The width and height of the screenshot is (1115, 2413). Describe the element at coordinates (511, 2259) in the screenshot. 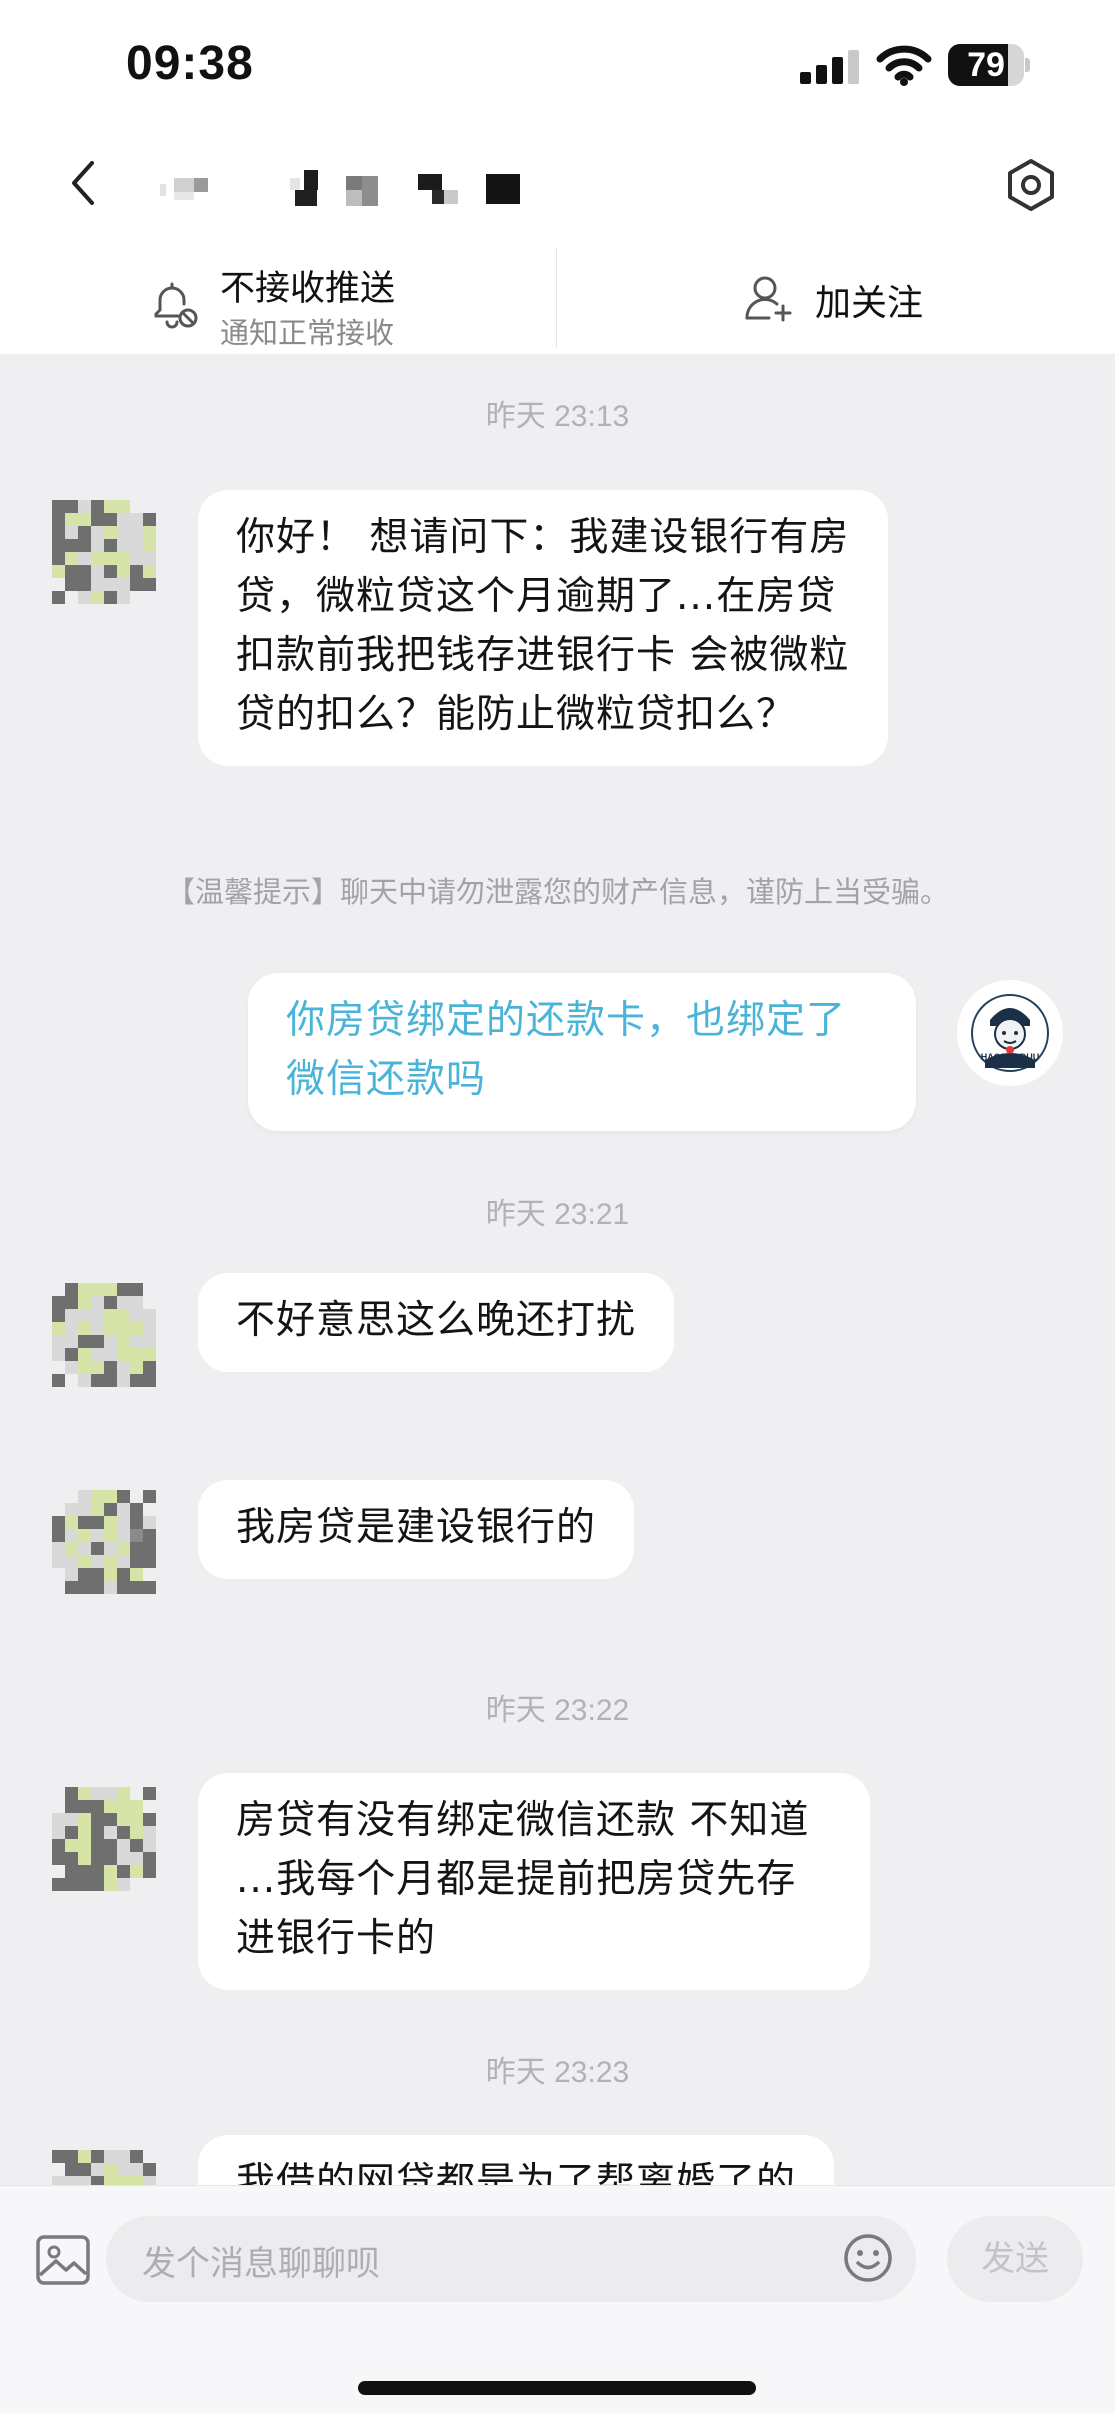

I see `message-input: 发个消息聊聊呗` at that location.